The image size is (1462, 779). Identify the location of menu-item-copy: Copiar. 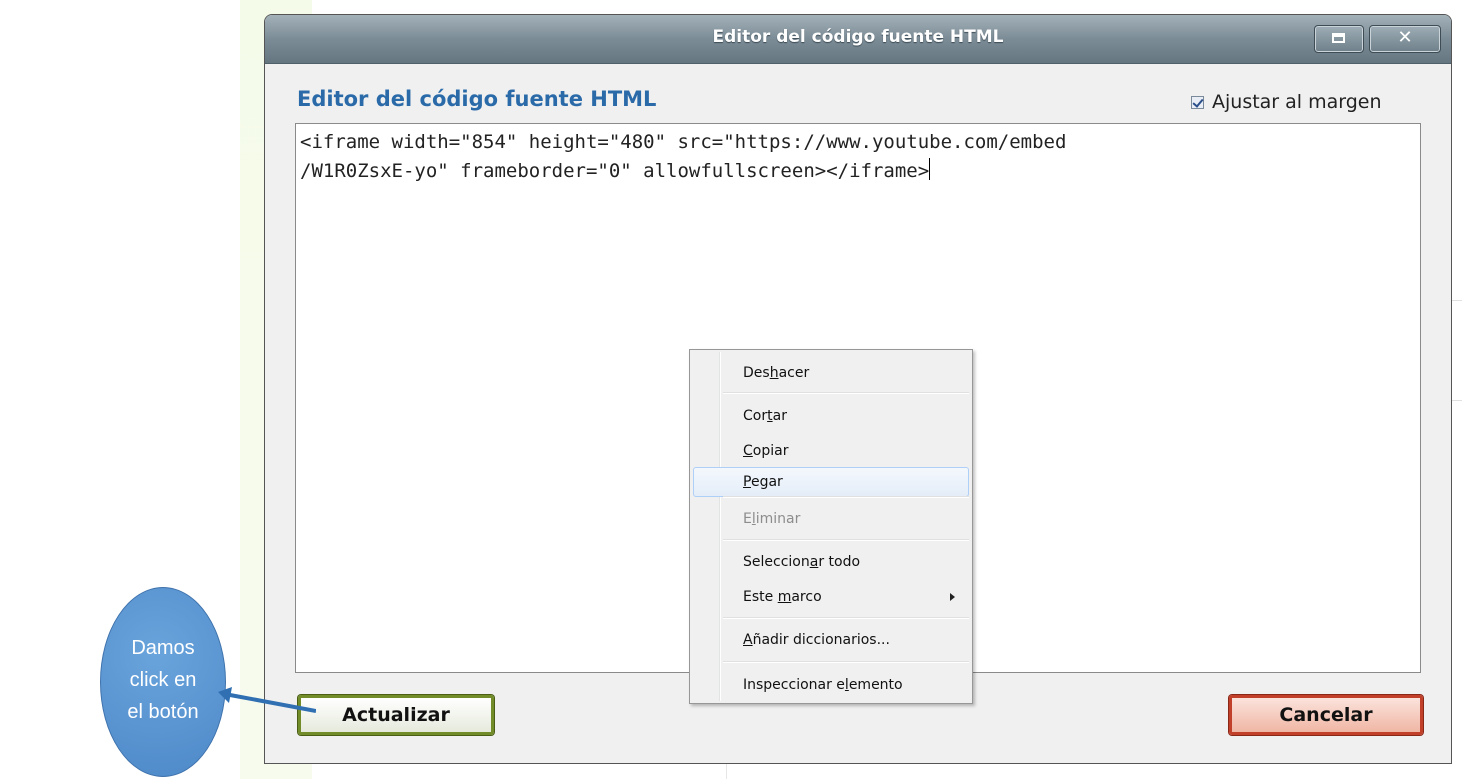
(831, 451).